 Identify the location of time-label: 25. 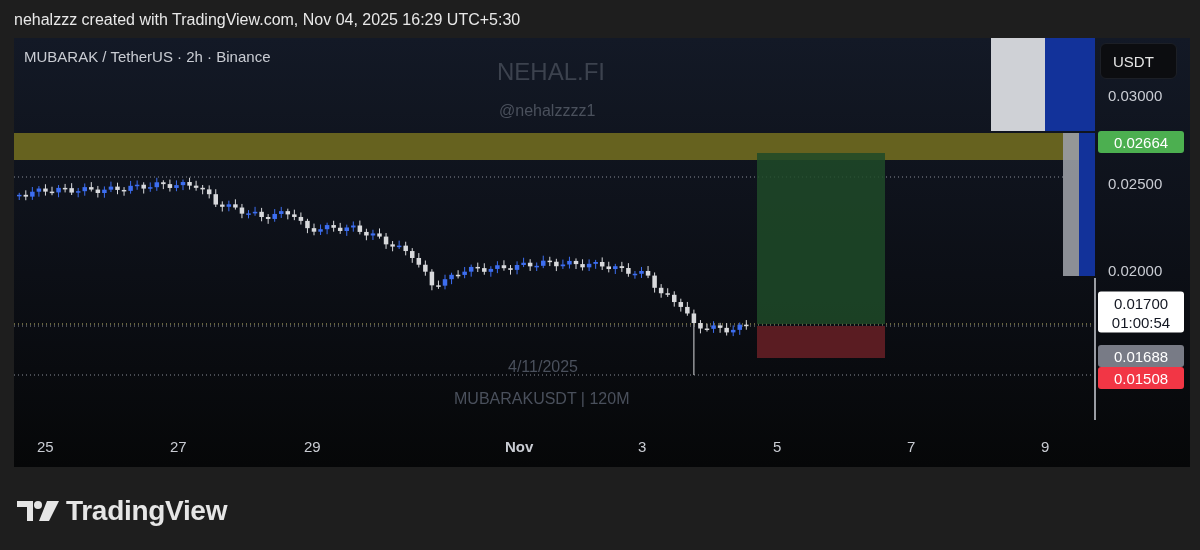
(45, 447).